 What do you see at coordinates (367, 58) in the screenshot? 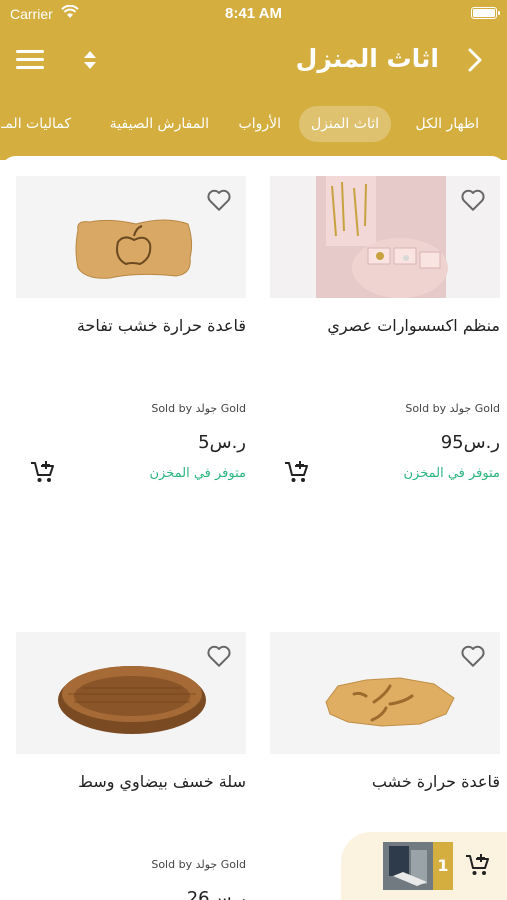
I see `page-title: اثاث المنزل` at bounding box center [367, 58].